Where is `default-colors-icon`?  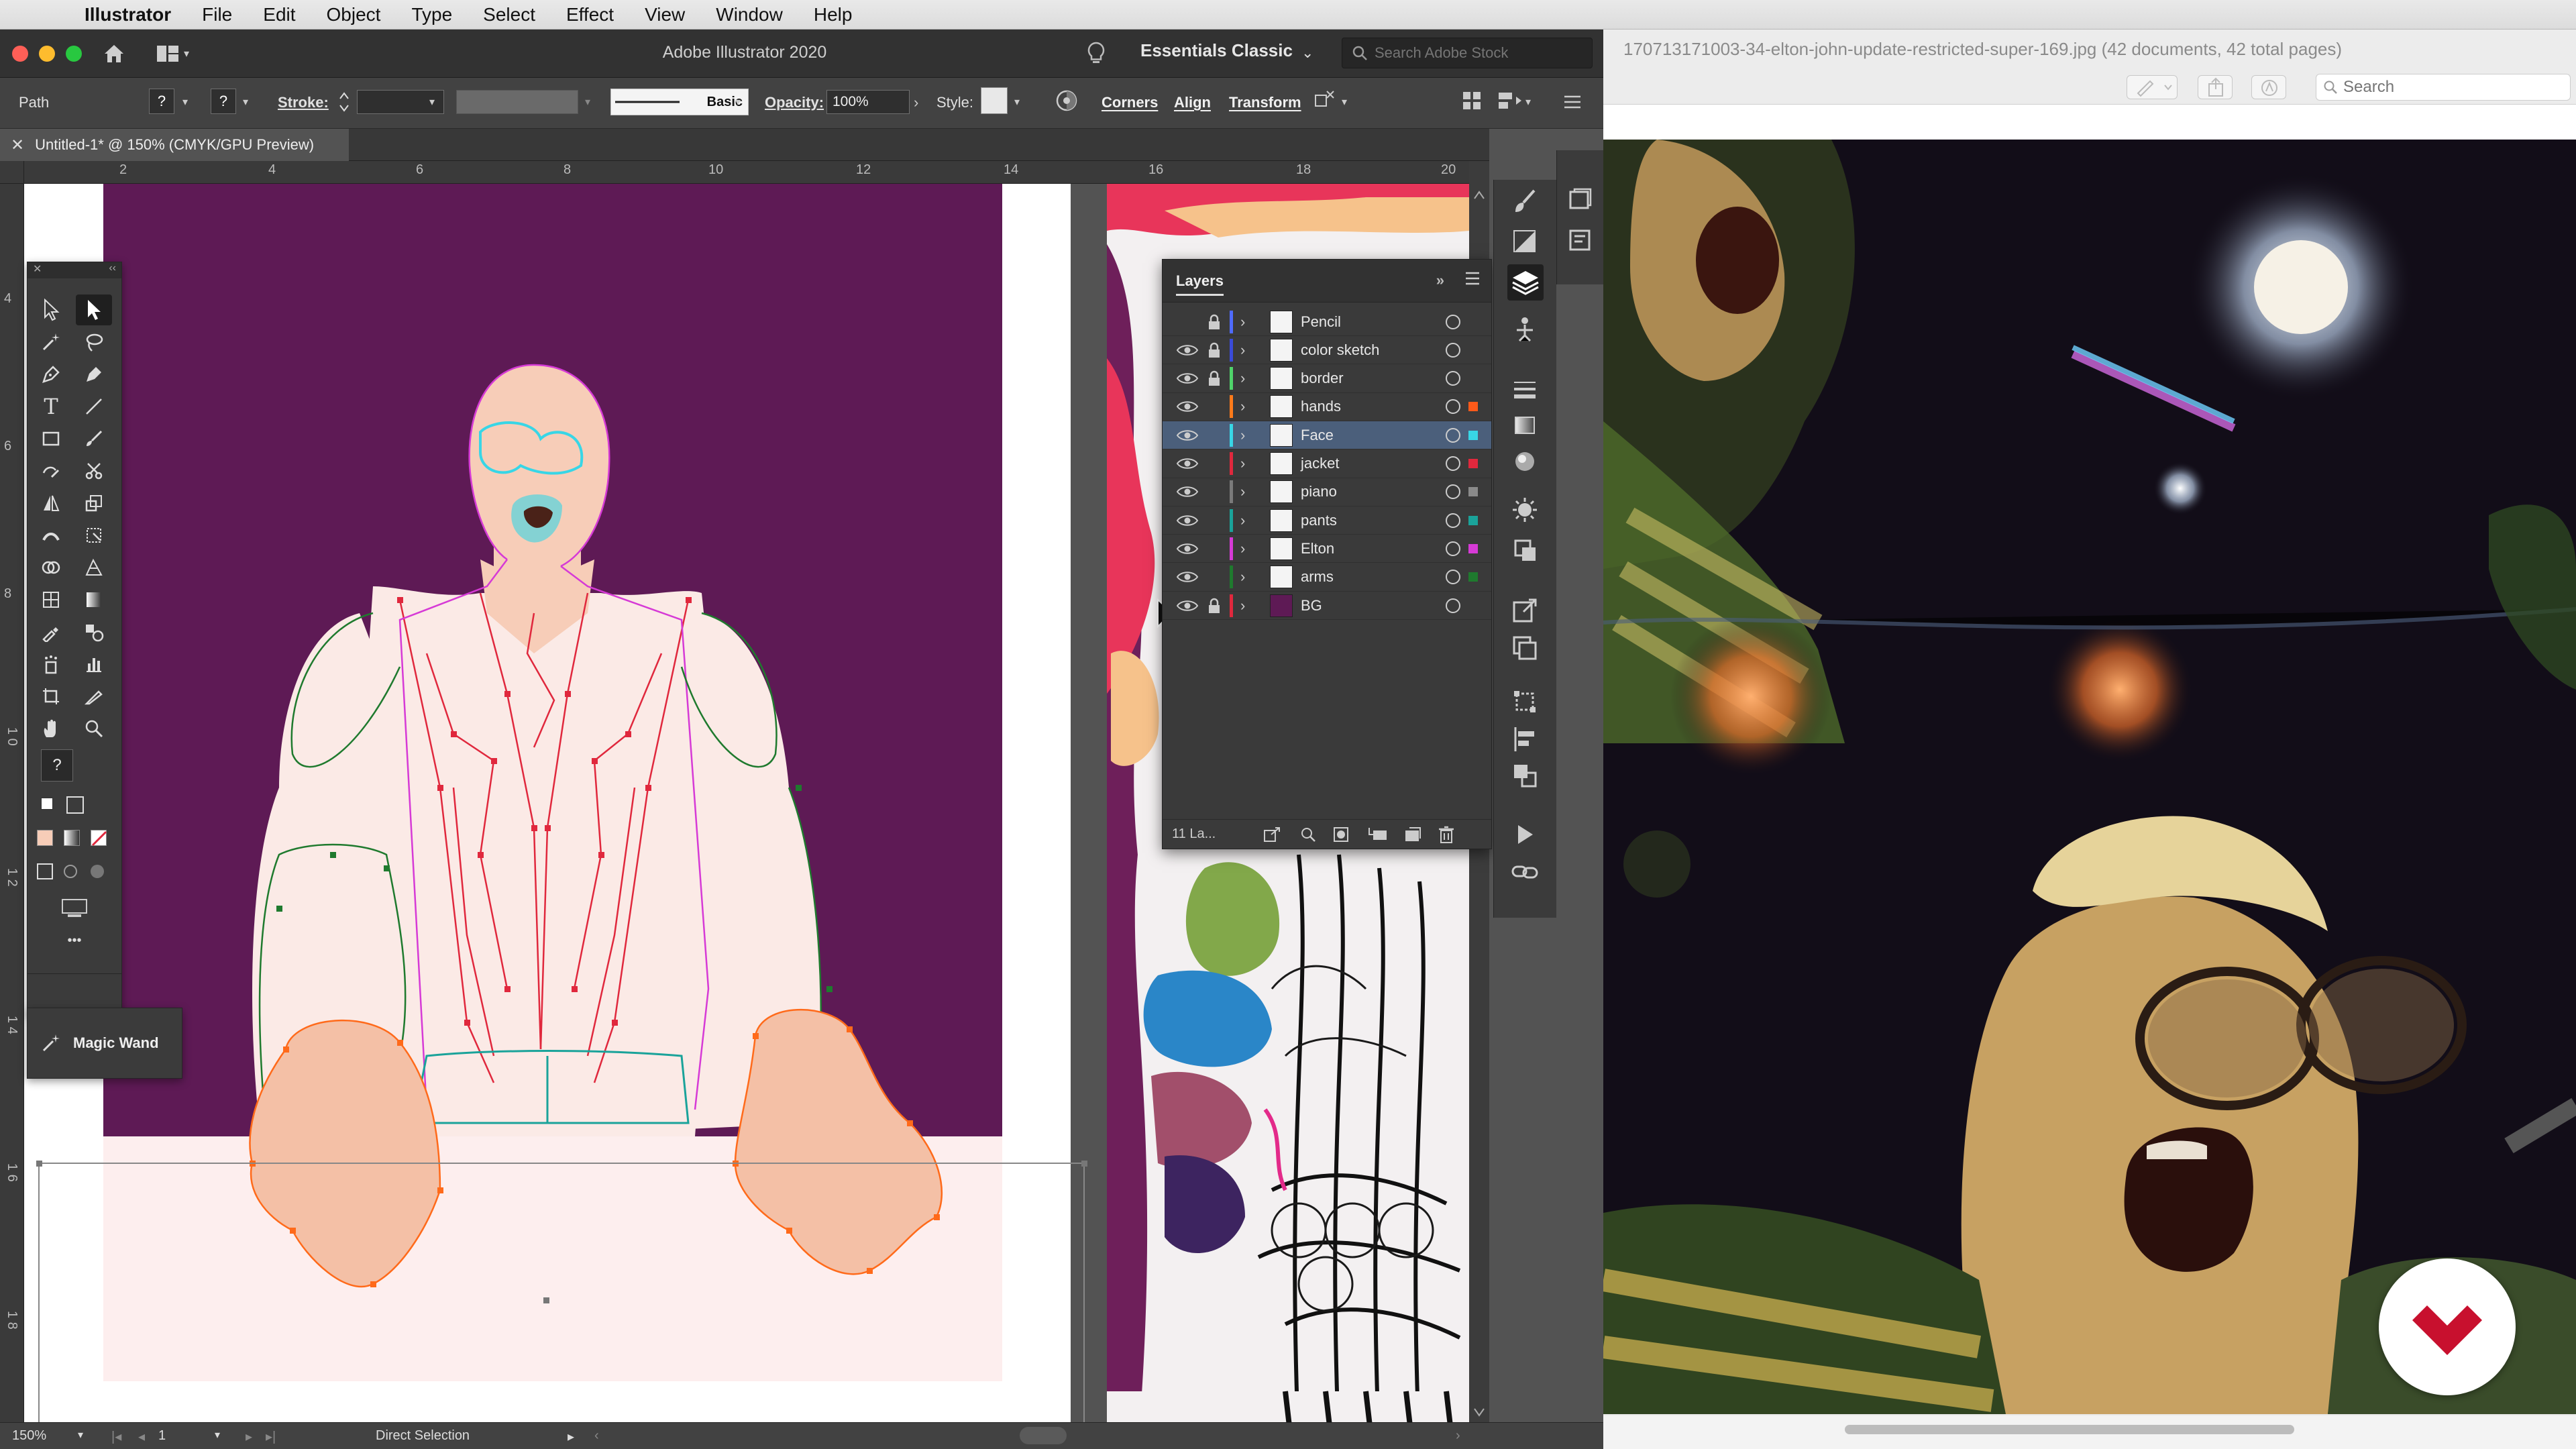 default-colors-icon is located at coordinates (47, 804).